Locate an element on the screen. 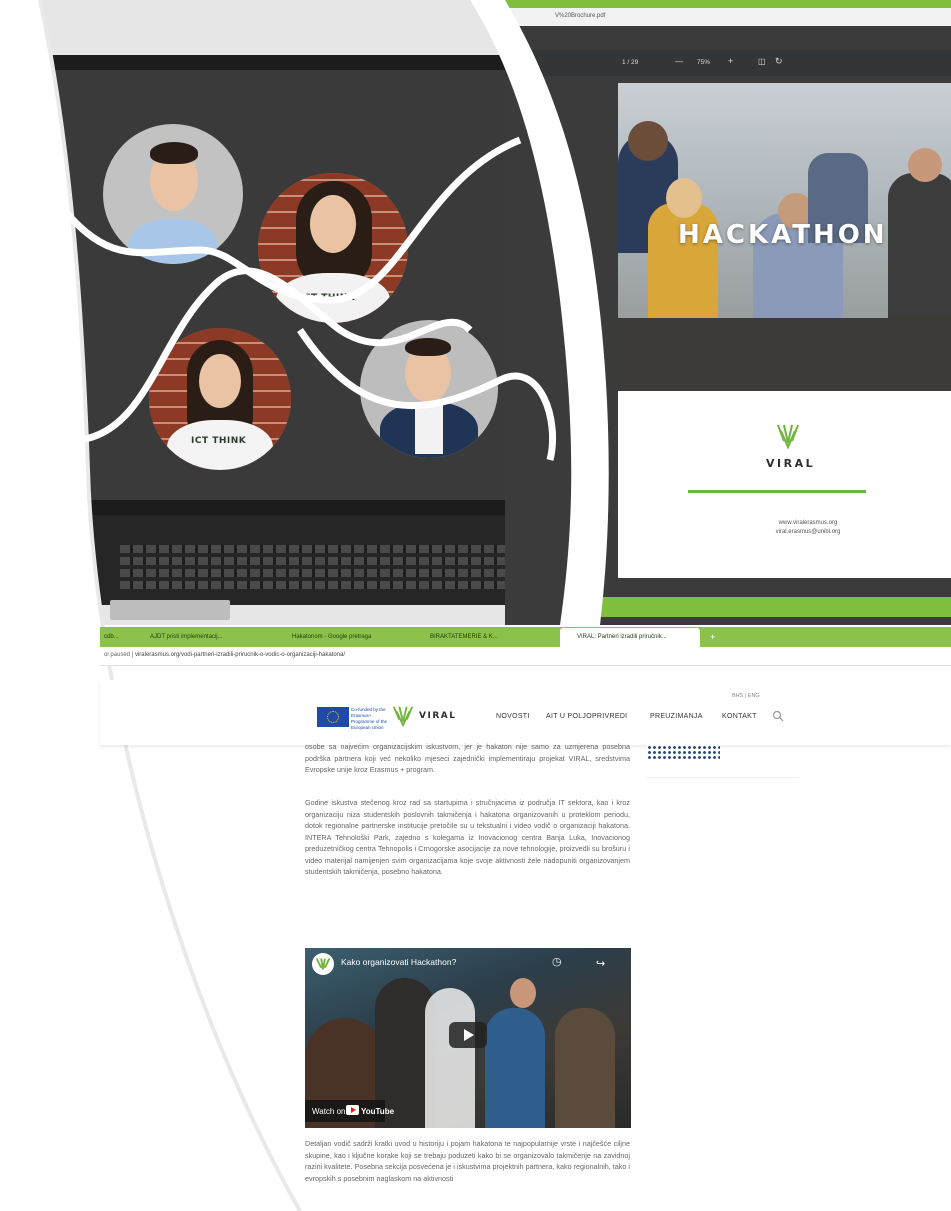 The height and width of the screenshot is (1211, 951). nav-preuzimanja: PREUZIMANJA is located at coordinates (676, 716).